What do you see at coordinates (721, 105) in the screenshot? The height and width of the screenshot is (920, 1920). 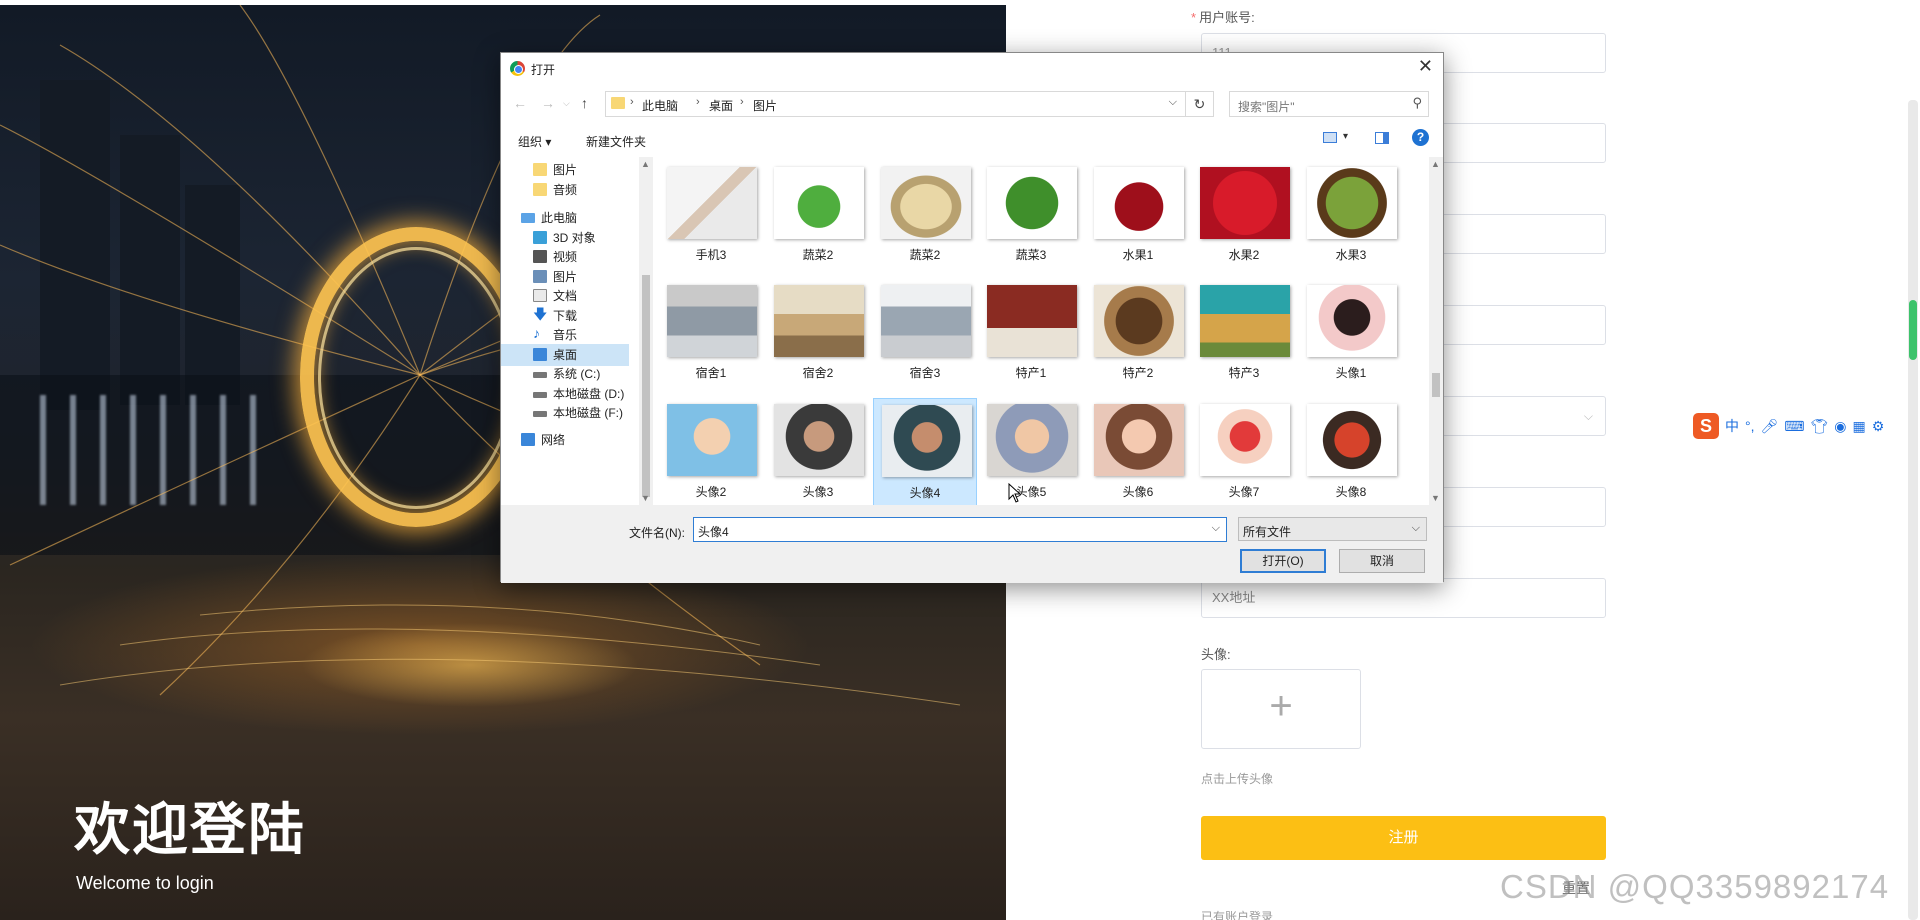 I see `breadcrumb-desktop: 桌面` at bounding box center [721, 105].